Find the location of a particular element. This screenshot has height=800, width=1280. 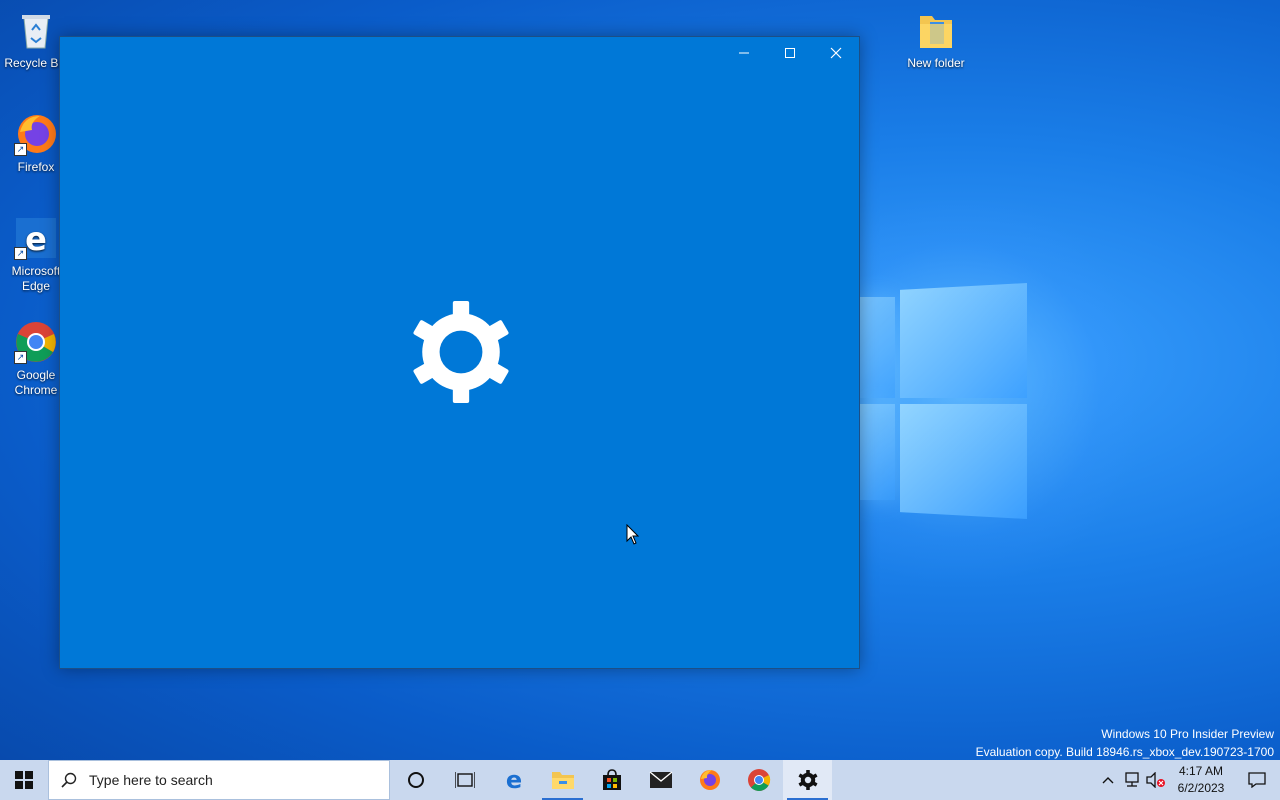

settings-gear-icon is located at coordinates (807, 780).